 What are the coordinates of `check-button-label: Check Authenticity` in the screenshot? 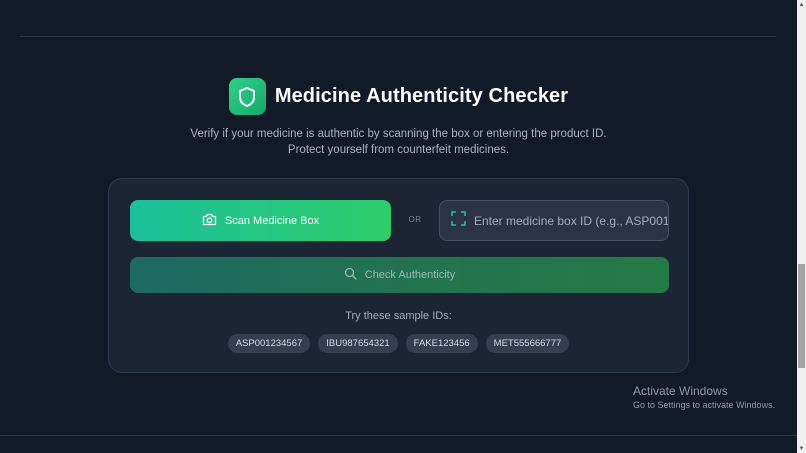 It's located at (410, 275).